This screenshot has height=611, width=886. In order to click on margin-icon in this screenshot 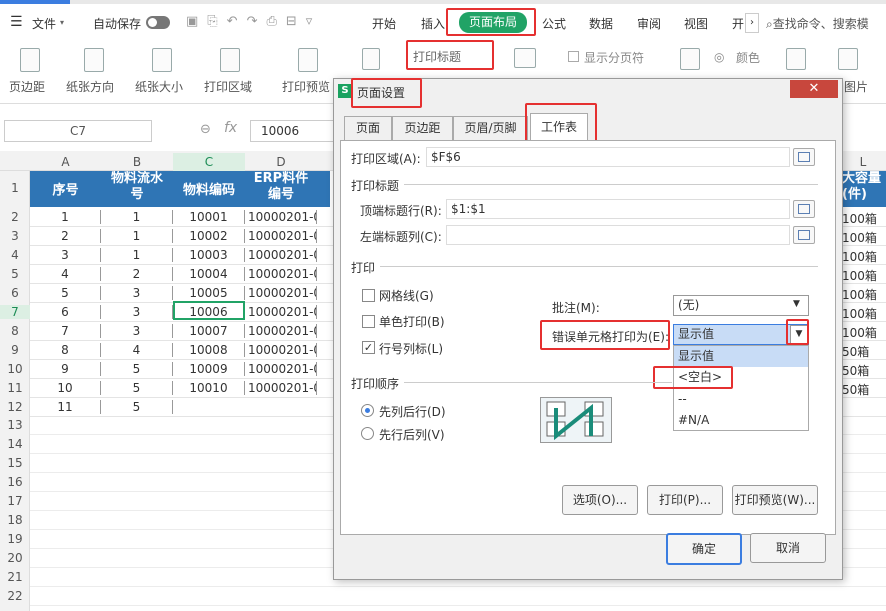, I will do `click(30, 60)`.